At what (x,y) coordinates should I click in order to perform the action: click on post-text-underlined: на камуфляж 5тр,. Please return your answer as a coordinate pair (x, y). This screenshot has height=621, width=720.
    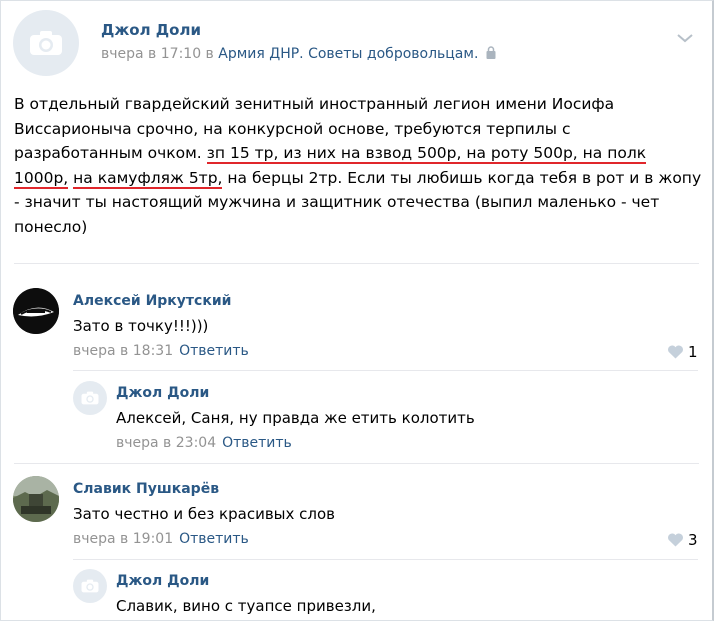
    Looking at the image, I should click on (148, 178).